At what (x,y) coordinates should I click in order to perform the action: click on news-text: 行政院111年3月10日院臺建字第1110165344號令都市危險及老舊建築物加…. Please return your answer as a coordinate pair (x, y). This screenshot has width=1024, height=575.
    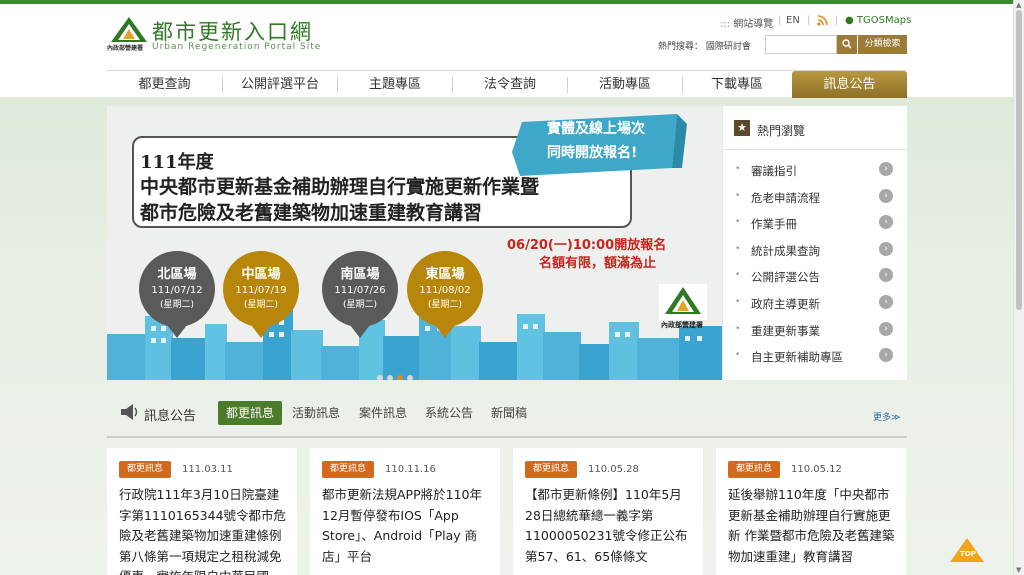
    Looking at the image, I should click on (204, 530).